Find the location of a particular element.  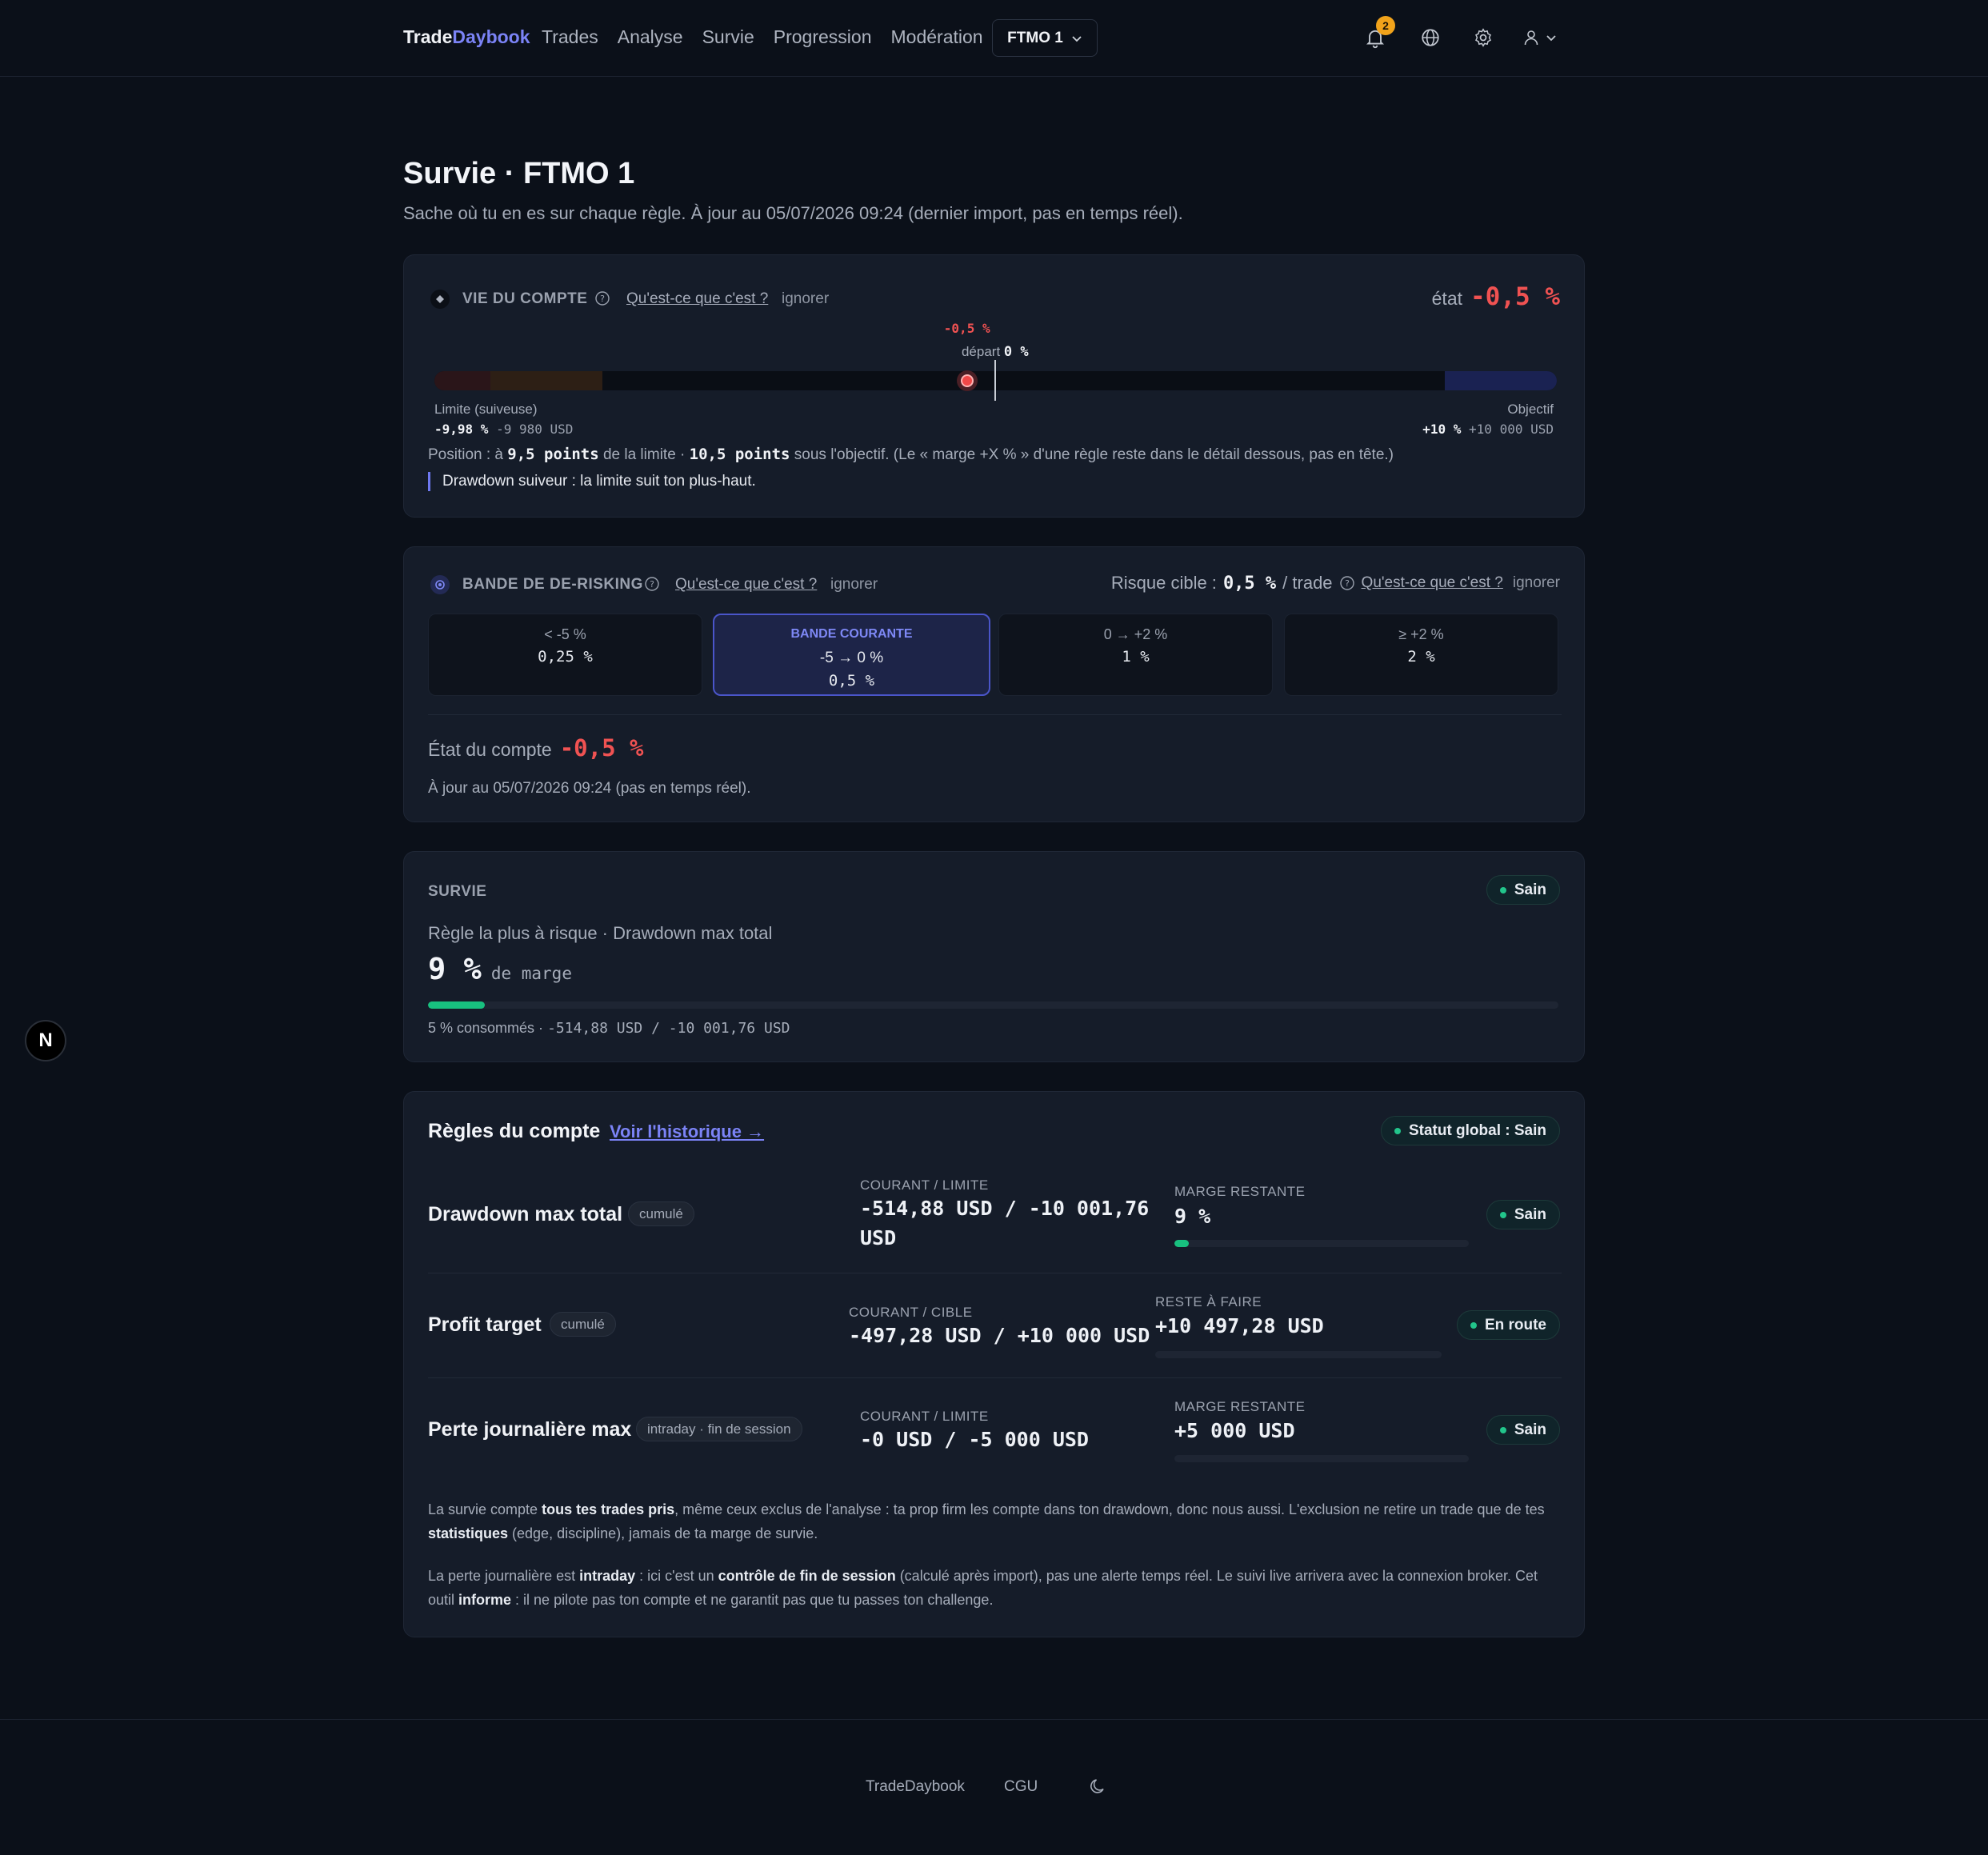

remaining-label: RESTE À FAIRE is located at coordinates (1208, 1301).